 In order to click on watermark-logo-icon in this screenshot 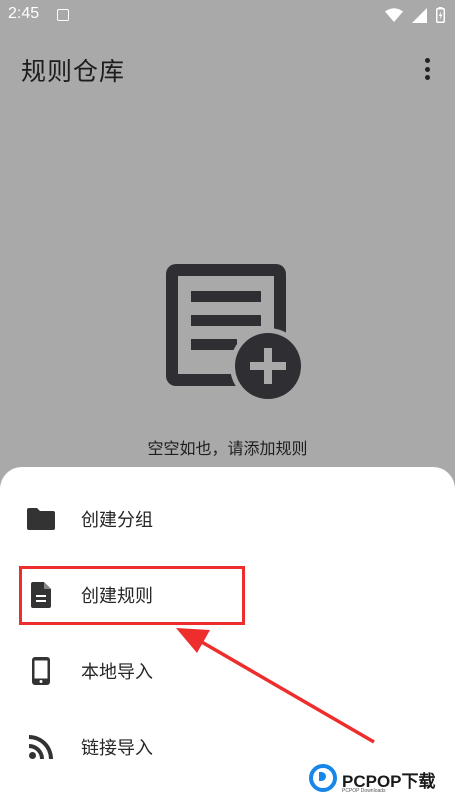, I will do `click(323, 778)`.